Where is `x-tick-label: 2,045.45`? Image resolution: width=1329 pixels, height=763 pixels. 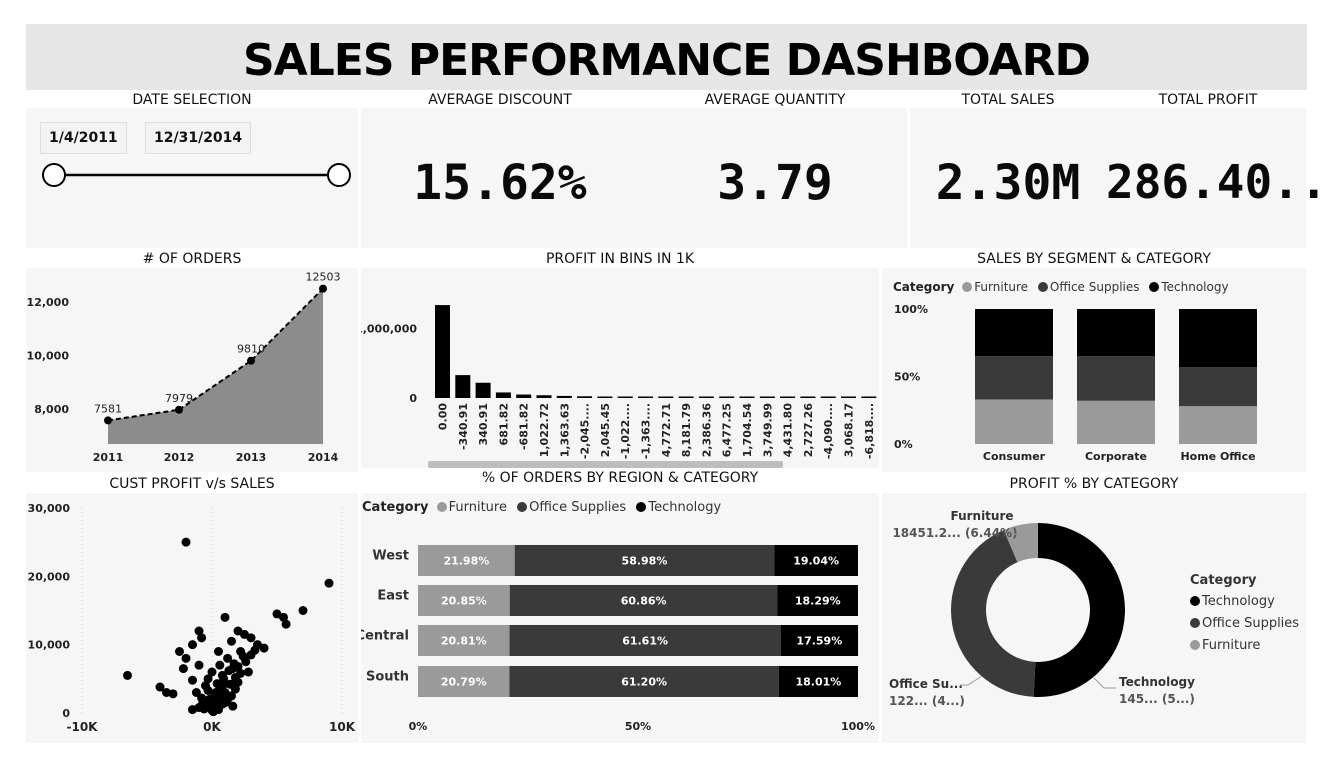 x-tick-label: 2,045.45 is located at coordinates (605, 430).